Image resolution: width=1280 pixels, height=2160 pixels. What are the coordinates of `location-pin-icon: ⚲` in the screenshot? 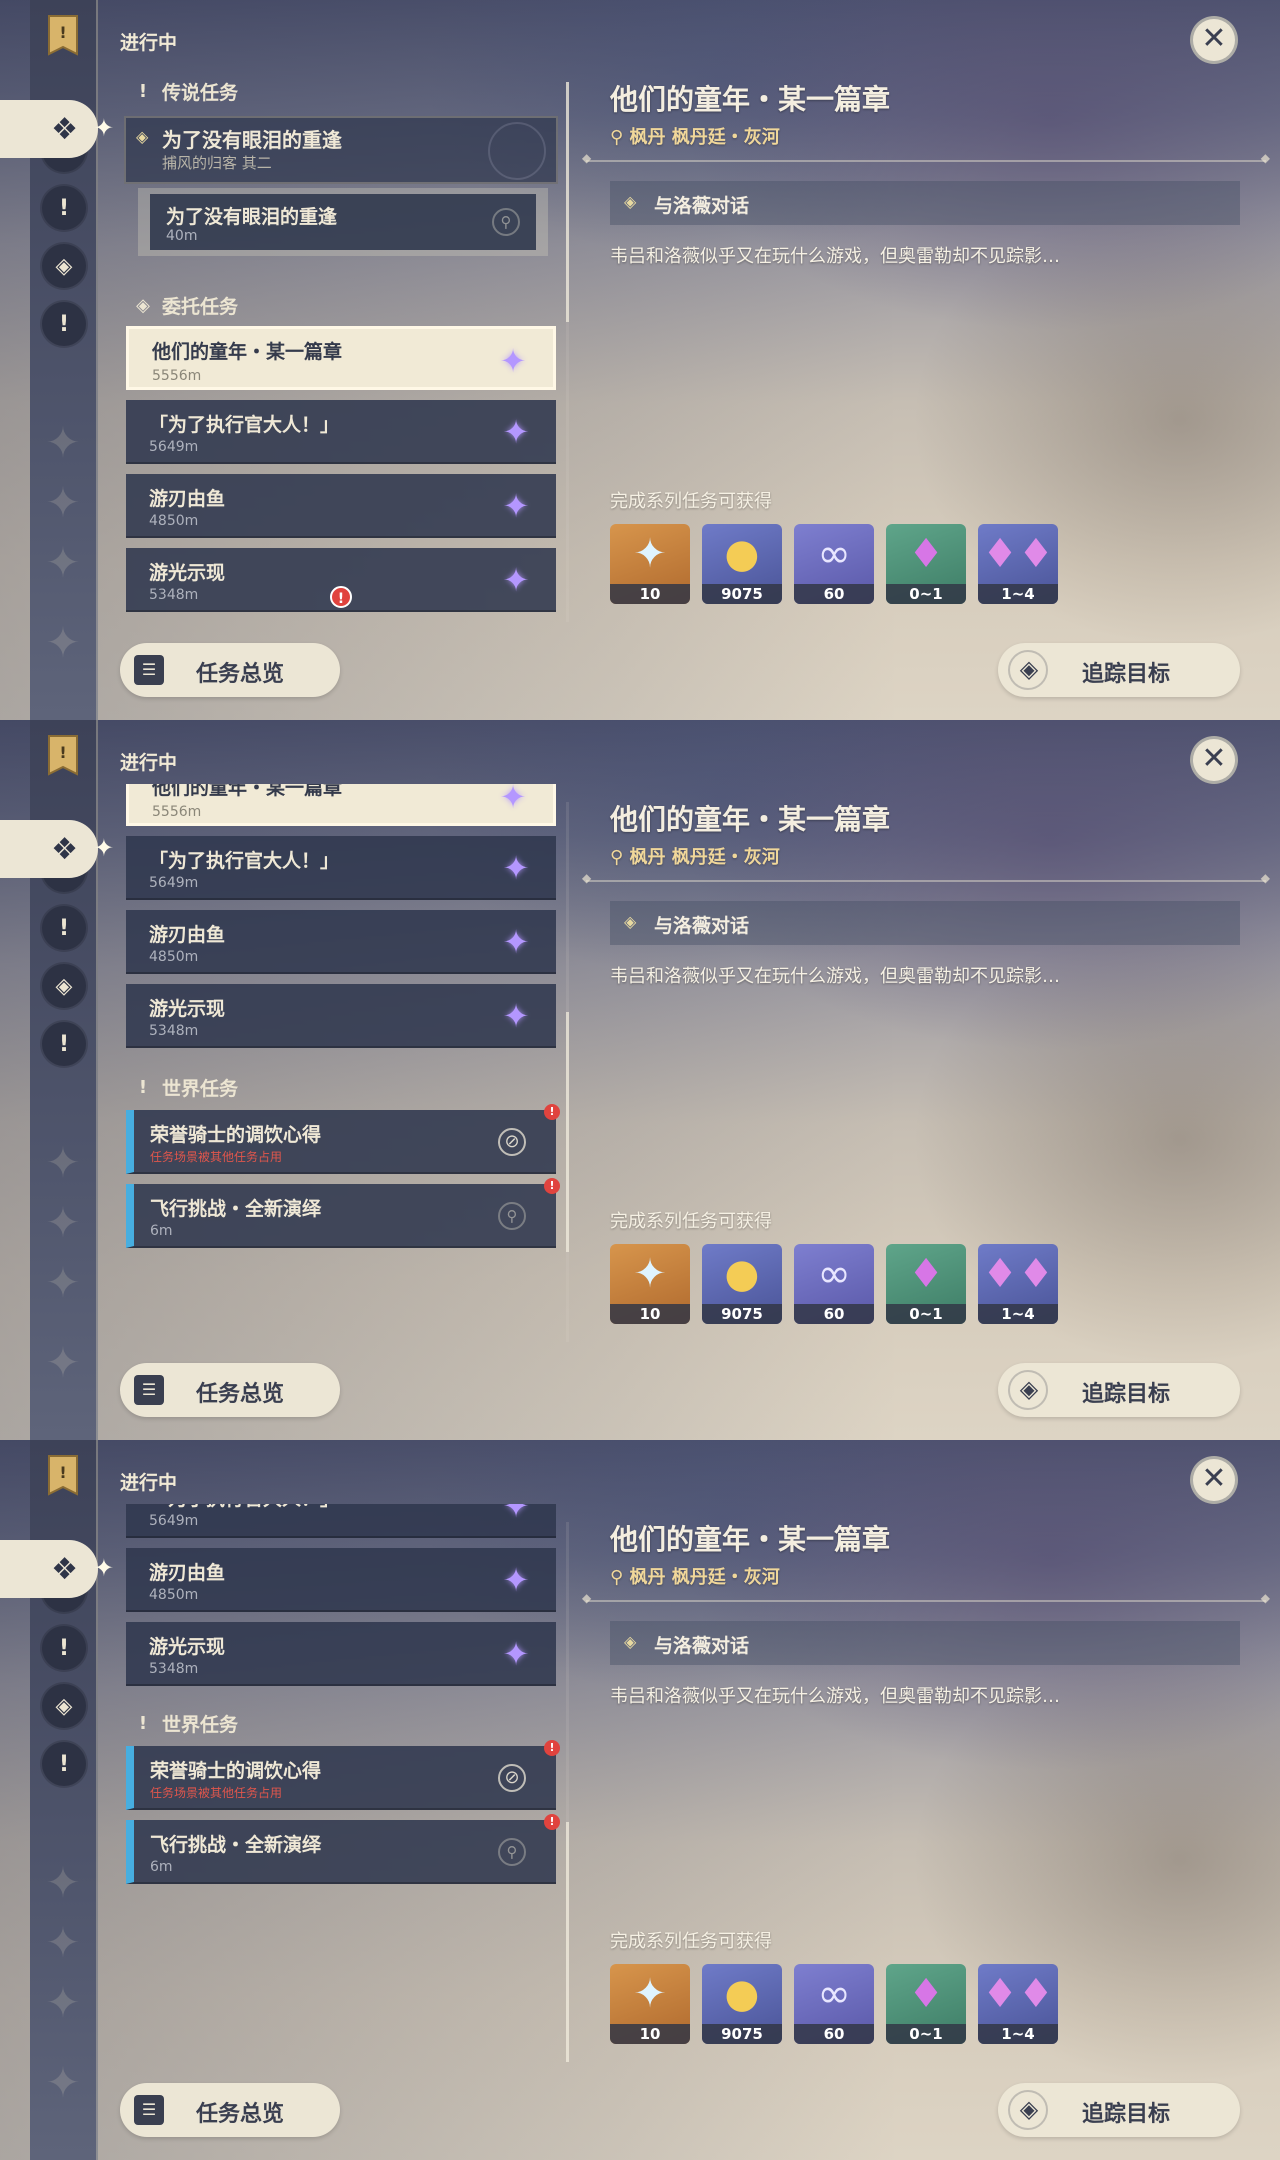 It's located at (506, 222).